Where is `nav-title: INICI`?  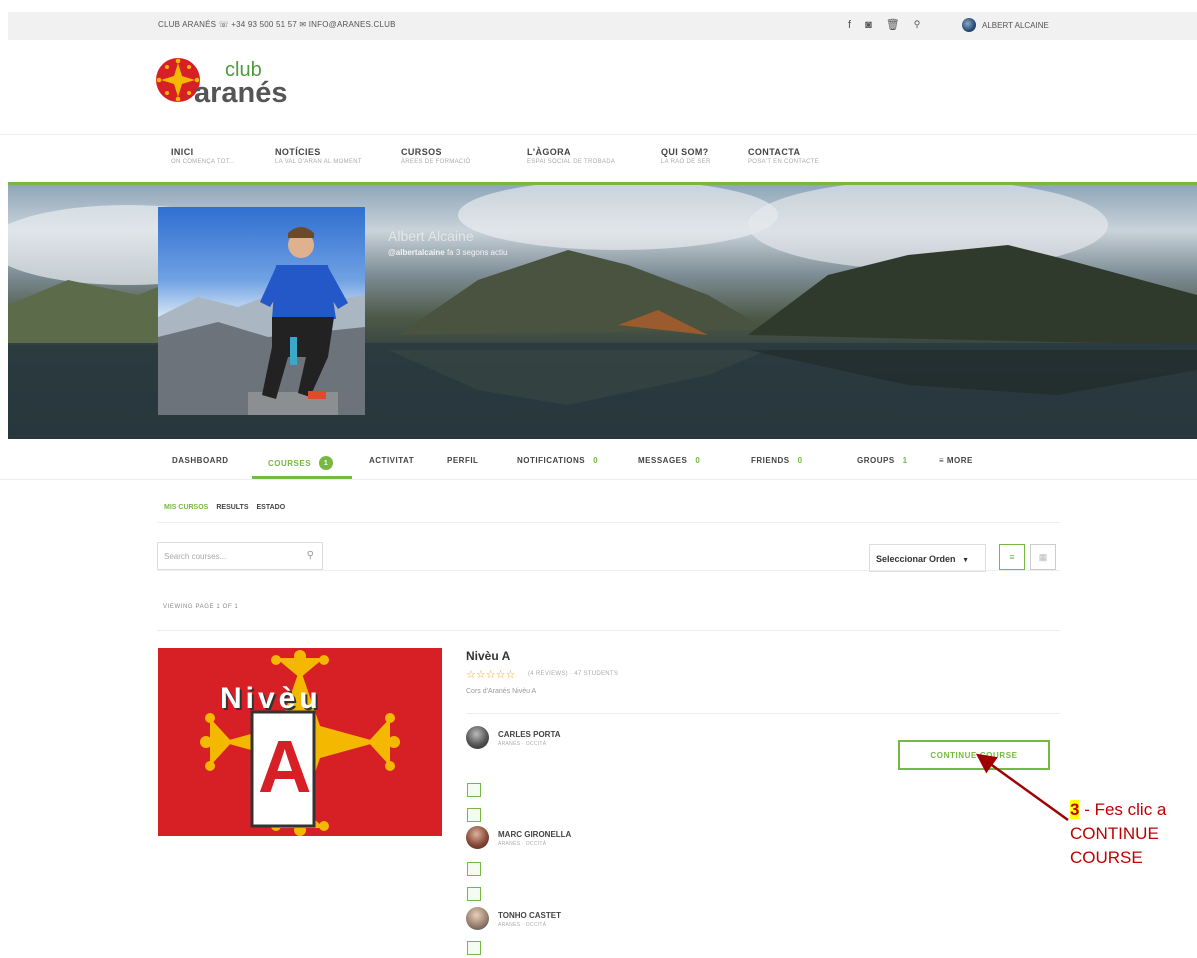
nav-title: INICI is located at coordinates (182, 152).